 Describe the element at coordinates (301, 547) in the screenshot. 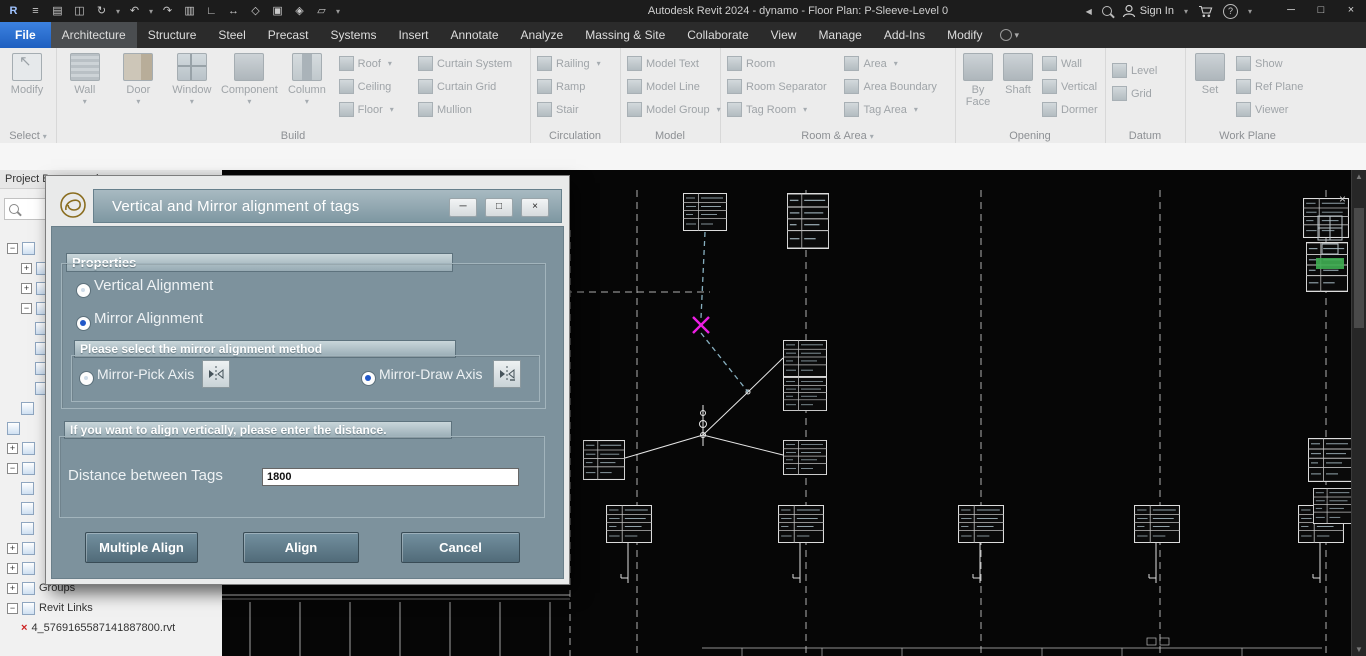

I see `align-button: Align` at that location.